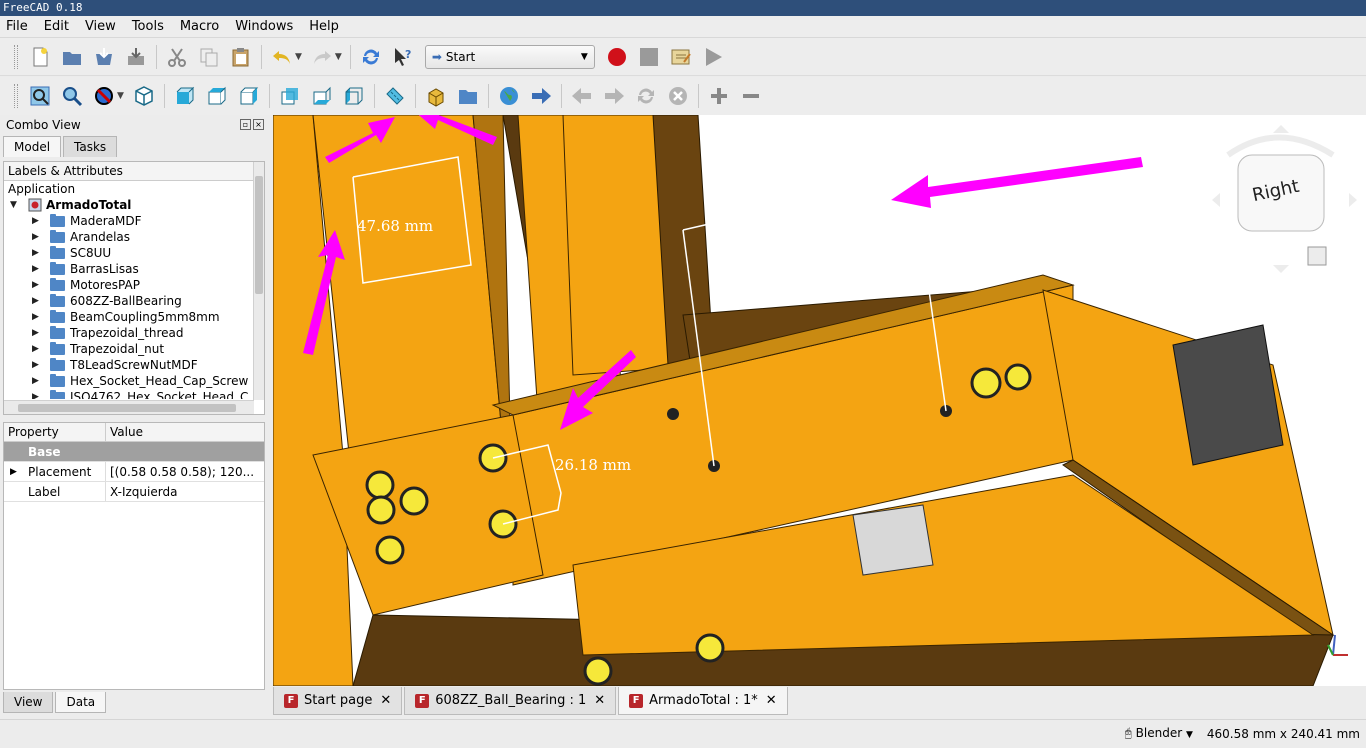 This screenshot has width=1366, height=748. Describe the element at coordinates (510, 701) in the screenshot. I see `doc-tab-608zz: F 608ZZ_Ball_Bearing : 1 ✕` at that location.